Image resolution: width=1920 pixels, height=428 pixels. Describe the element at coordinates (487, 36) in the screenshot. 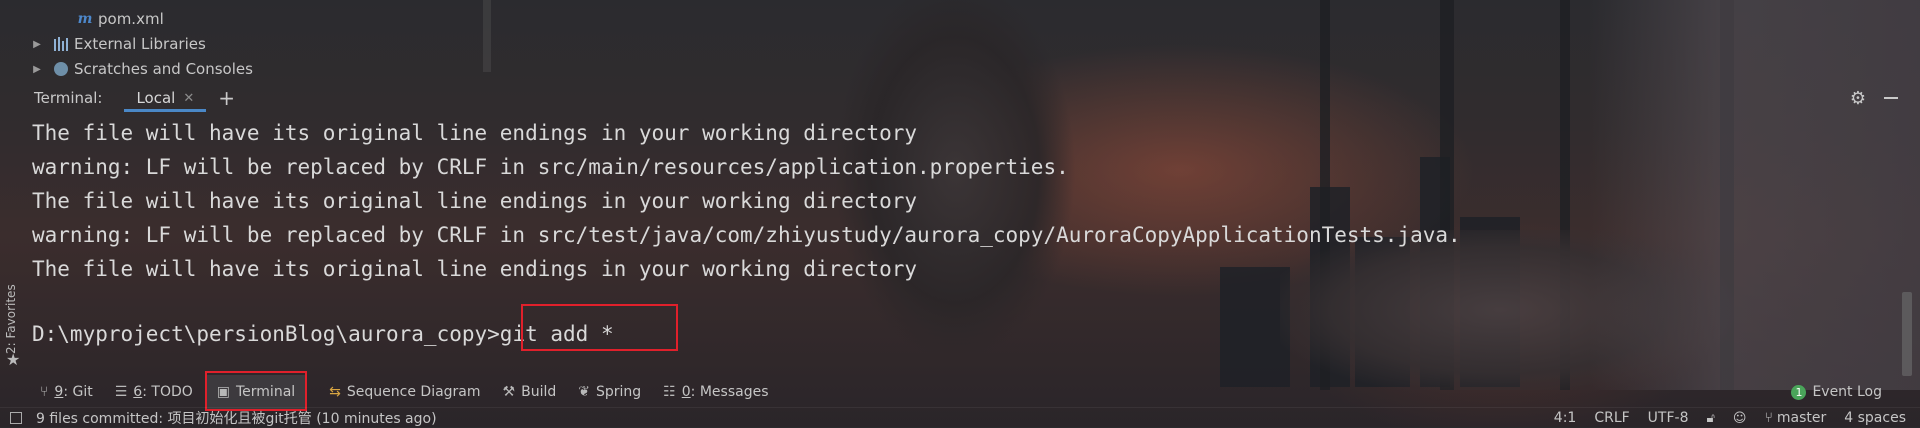

I see `tree-scrollbar` at that location.